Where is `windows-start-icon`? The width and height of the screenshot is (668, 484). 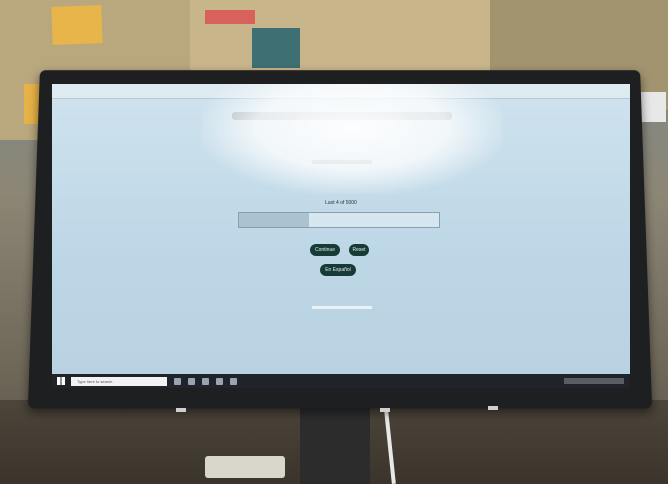 windows-start-icon is located at coordinates (61, 381).